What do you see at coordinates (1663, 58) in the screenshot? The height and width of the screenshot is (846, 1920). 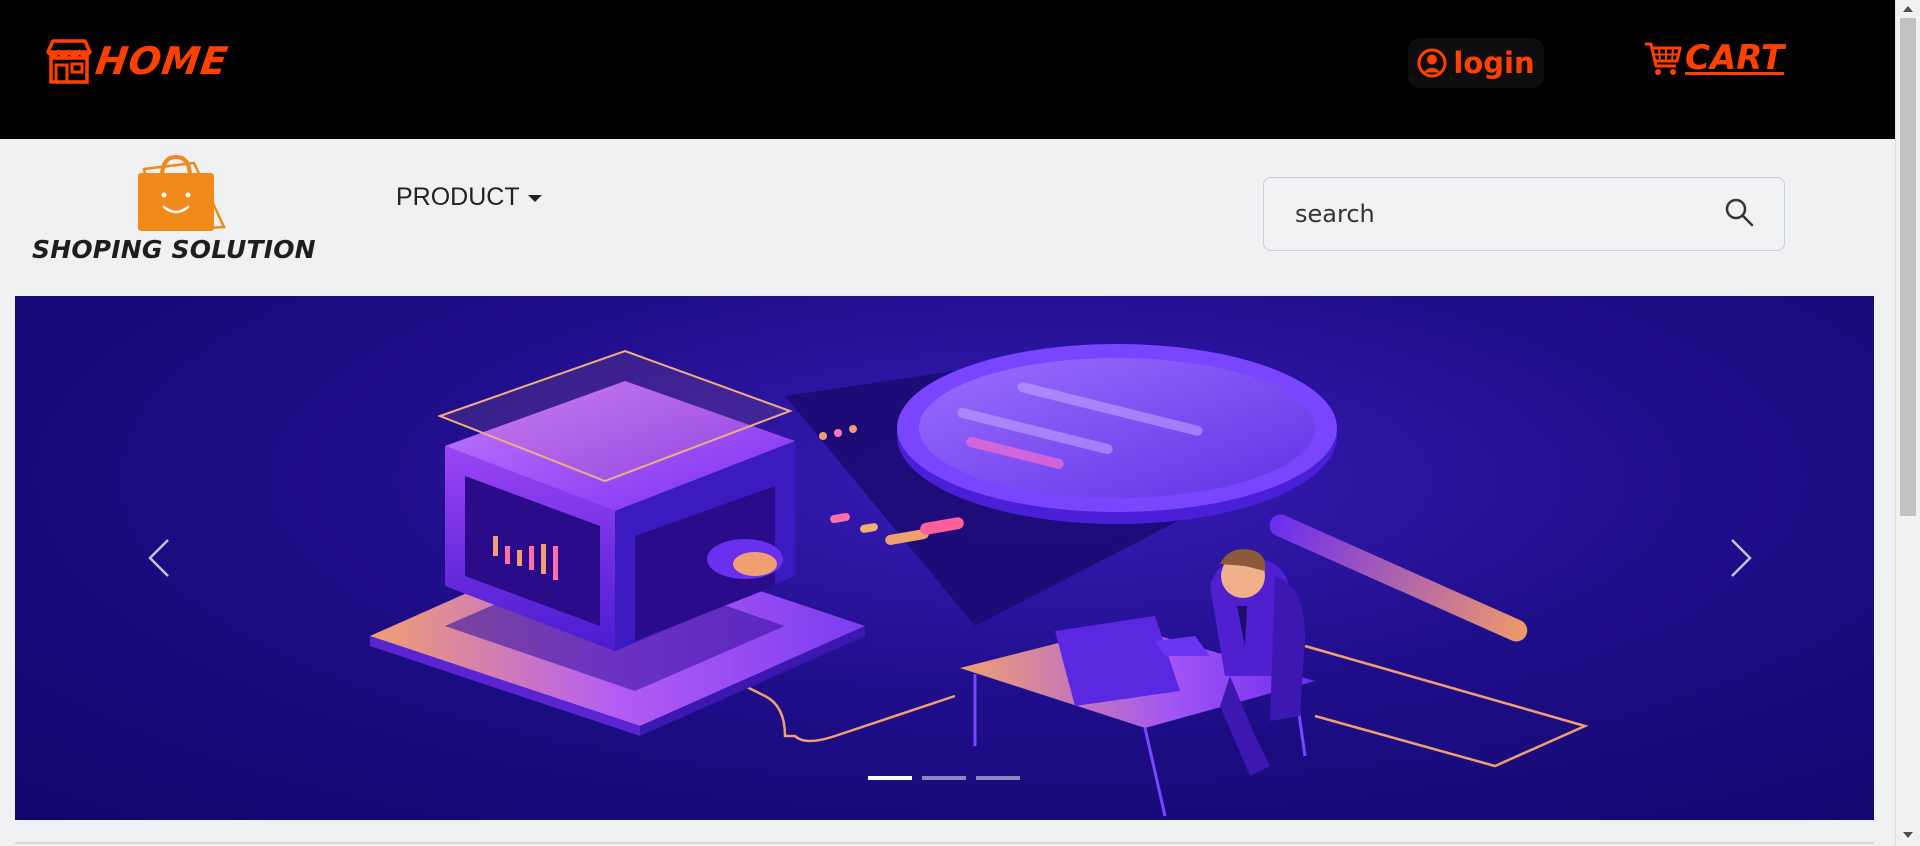 I see `cart-icon` at bounding box center [1663, 58].